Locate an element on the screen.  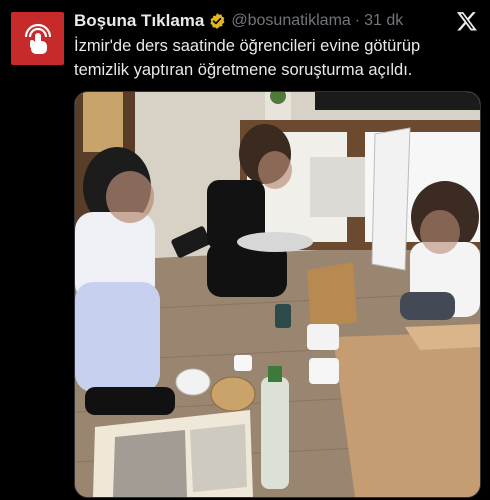
profile-avatar is located at coordinates (37, 38).